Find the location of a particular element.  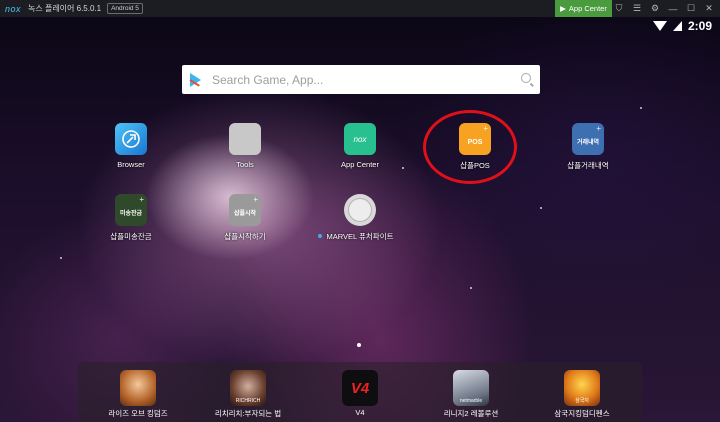

dock-app-rise-of-kingdoms: 라이즈 오브 킹덤즈 is located at coordinates (138, 394).